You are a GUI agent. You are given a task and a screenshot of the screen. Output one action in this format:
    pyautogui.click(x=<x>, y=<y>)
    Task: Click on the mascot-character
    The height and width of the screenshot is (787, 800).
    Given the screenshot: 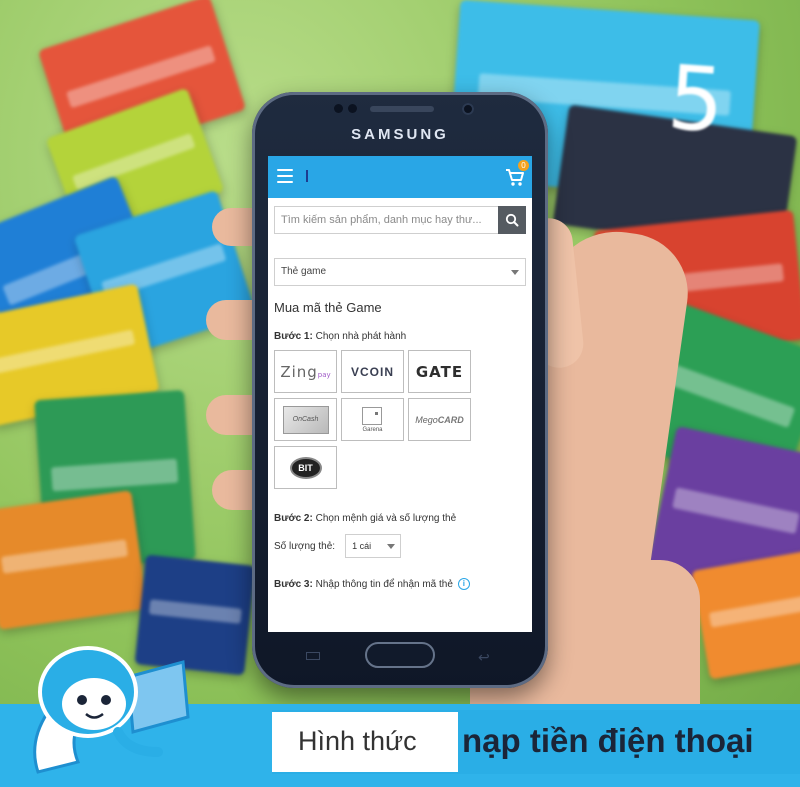 What is the action you would take?
    pyautogui.click(x=111, y=710)
    